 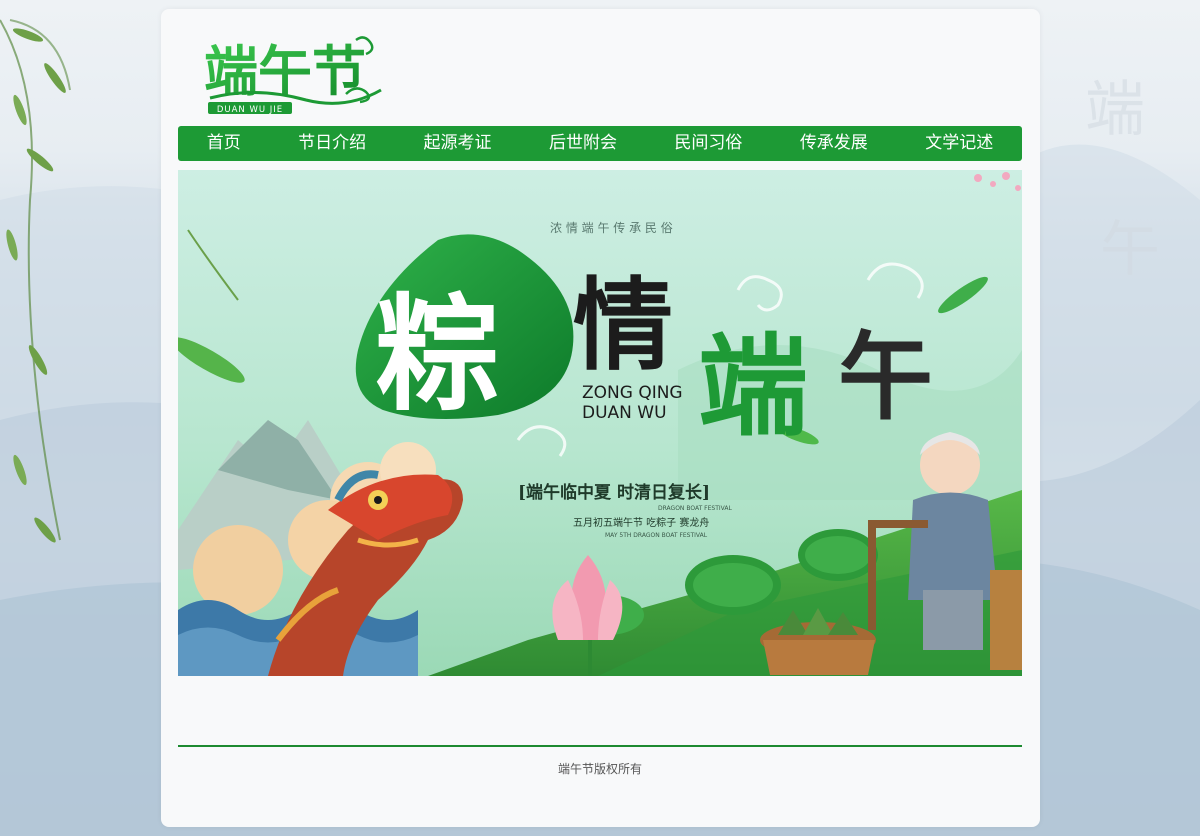 I want to click on banner-pinyin-line-2: DUAN WU, so click(x=624, y=413).